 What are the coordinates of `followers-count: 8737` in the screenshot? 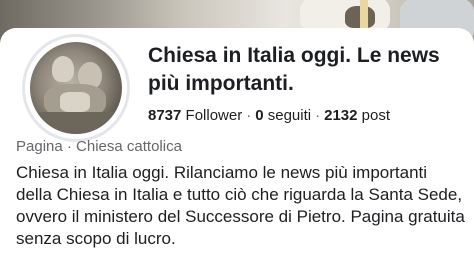 It's located at (165, 115).